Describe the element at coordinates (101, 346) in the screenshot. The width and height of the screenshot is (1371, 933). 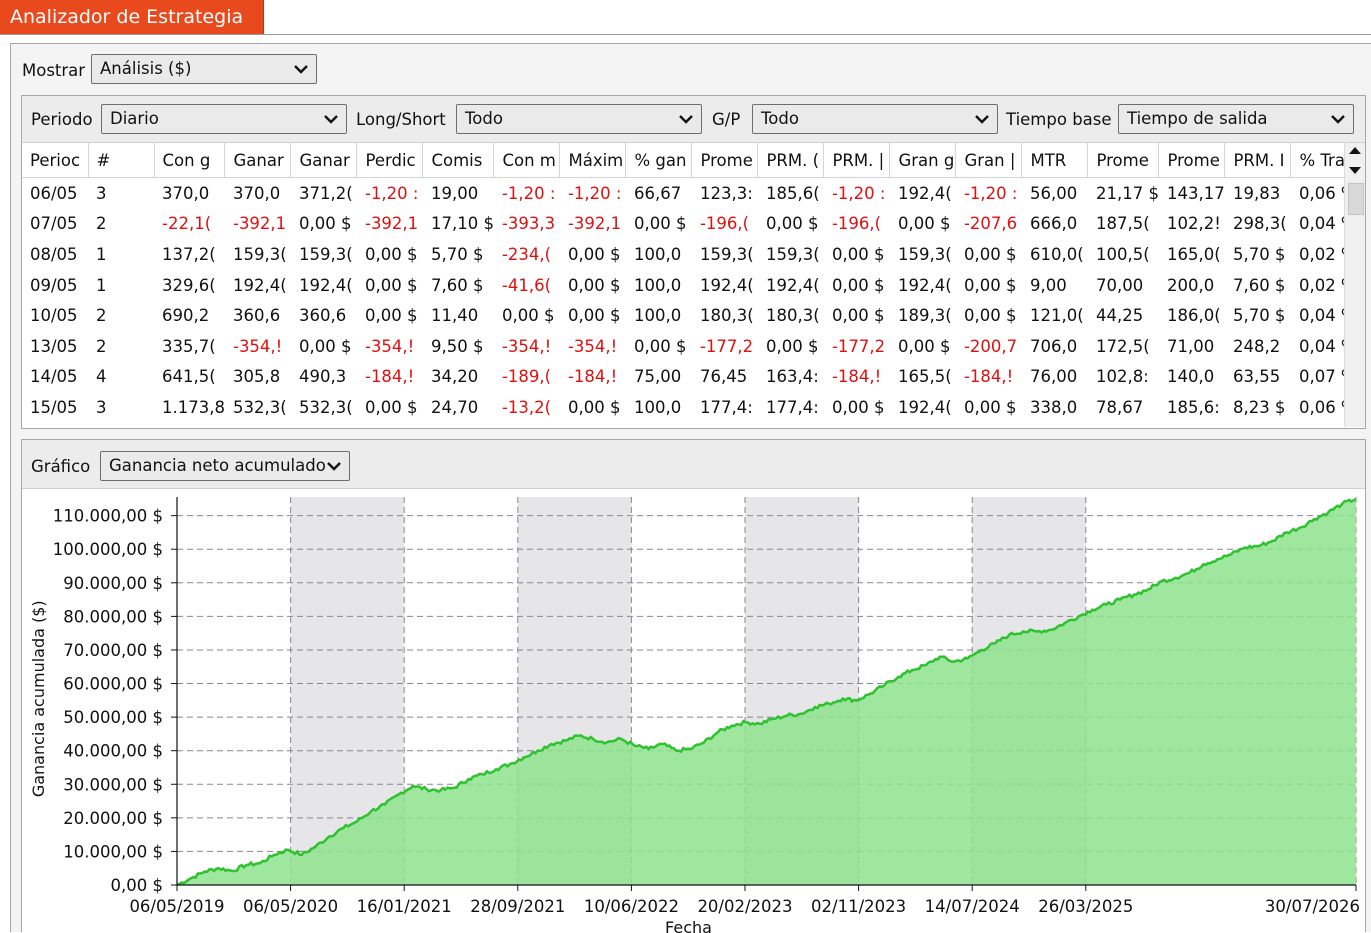
I see `table-cell: 2` at that location.